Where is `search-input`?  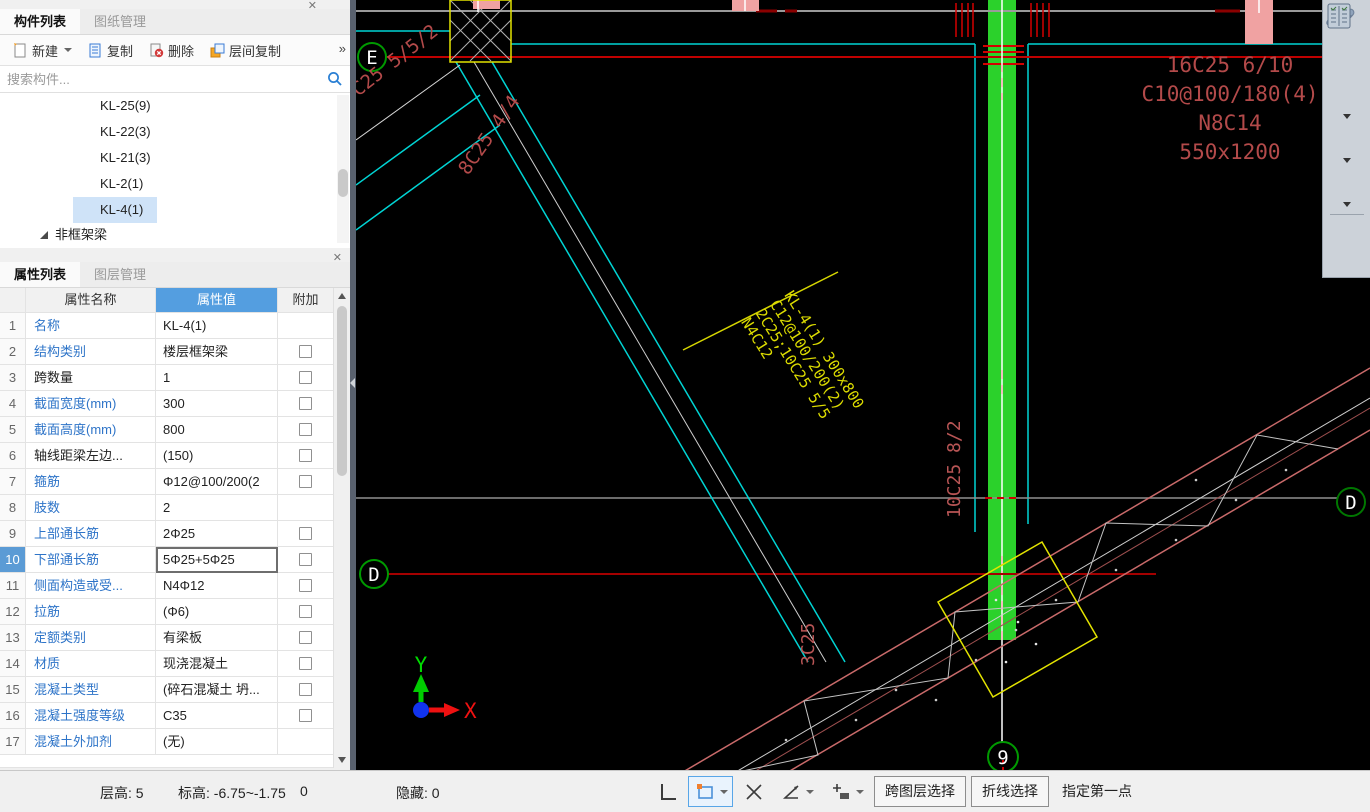
search-input is located at coordinates (175, 79).